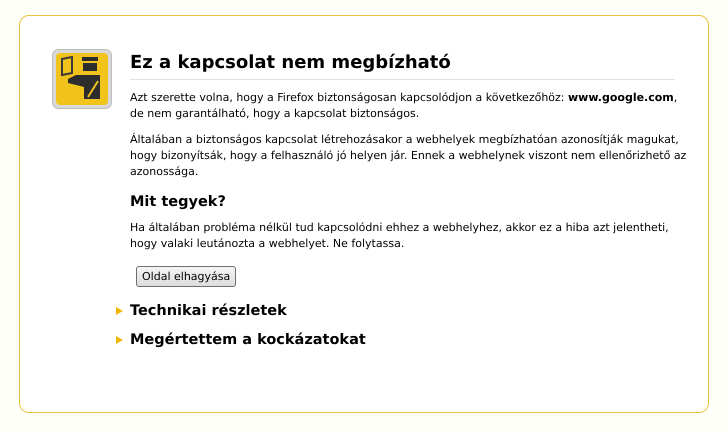  What do you see at coordinates (178, 202) in the screenshot?
I see `section-heading: Mit tegyek?` at bounding box center [178, 202].